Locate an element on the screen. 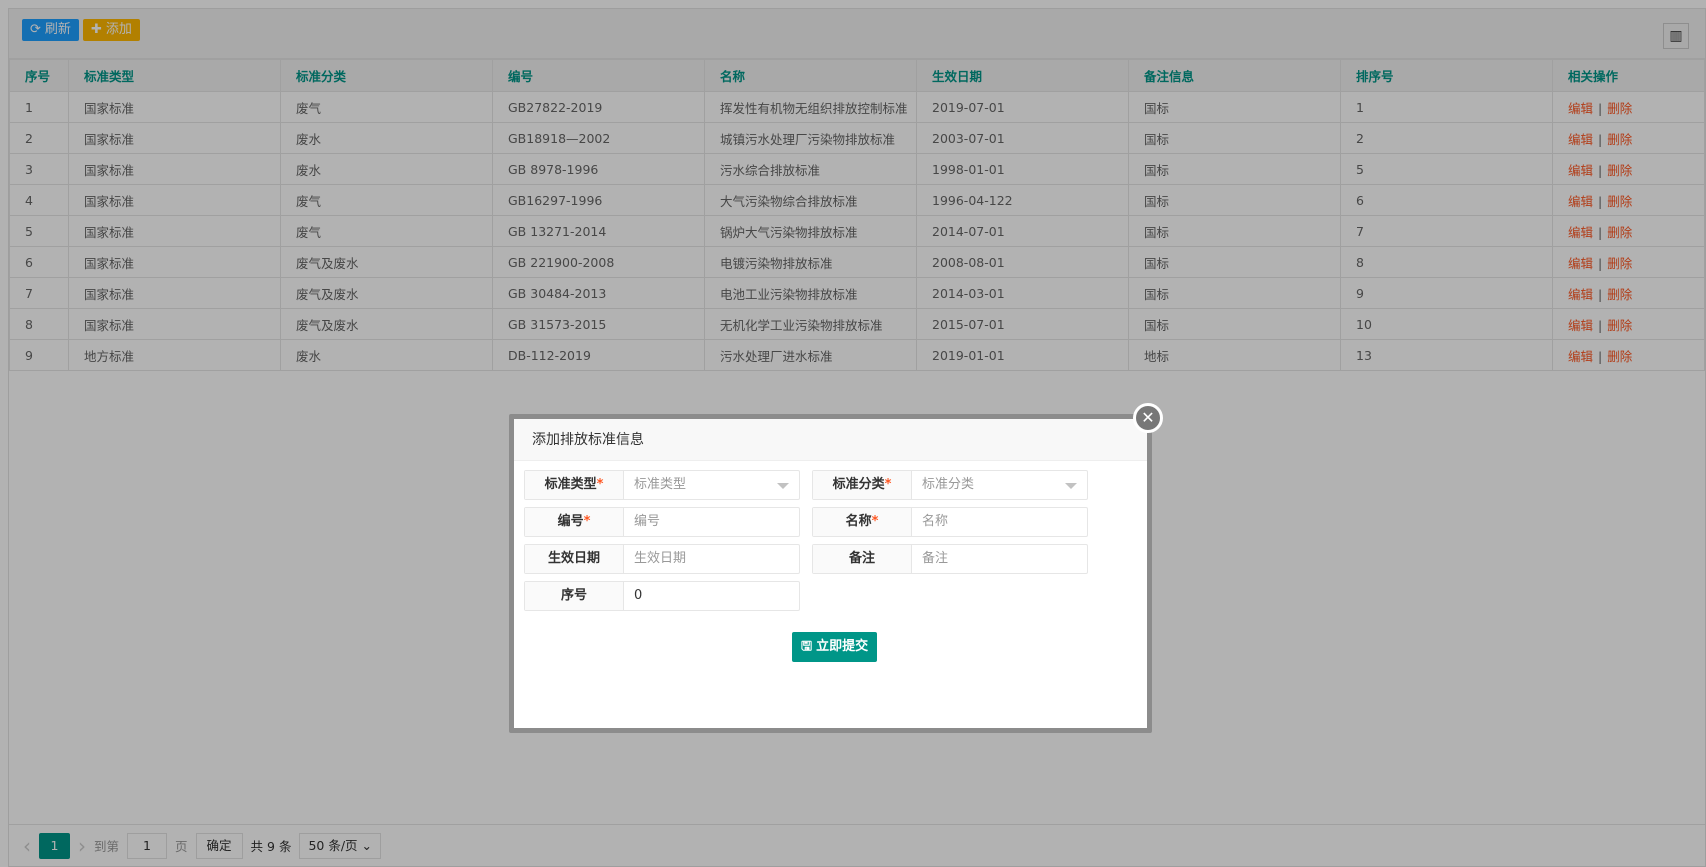 This screenshot has height=867, width=1706. save-icon: 🖫 is located at coordinates (807, 646).